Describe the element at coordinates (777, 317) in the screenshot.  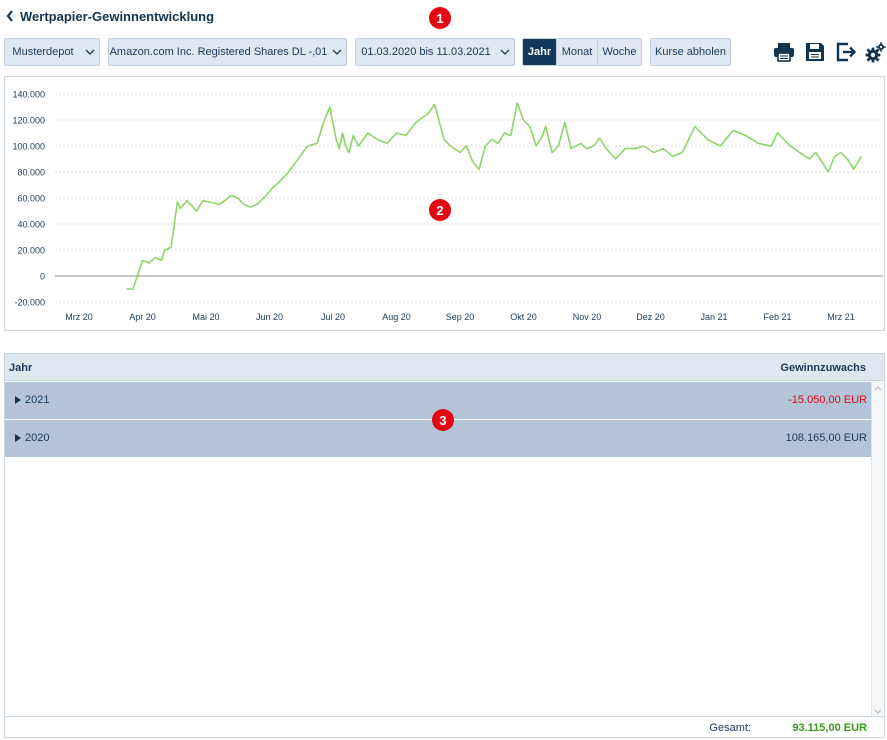
I see `x-tick-label: Feb 21` at that location.